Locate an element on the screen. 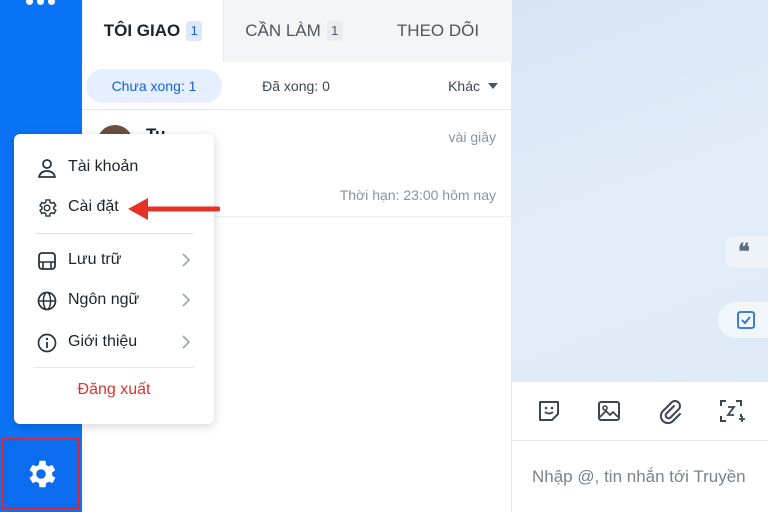 Image resolution: width=768 pixels, height=512 pixels. rail-settings-button is located at coordinates (40, 473).